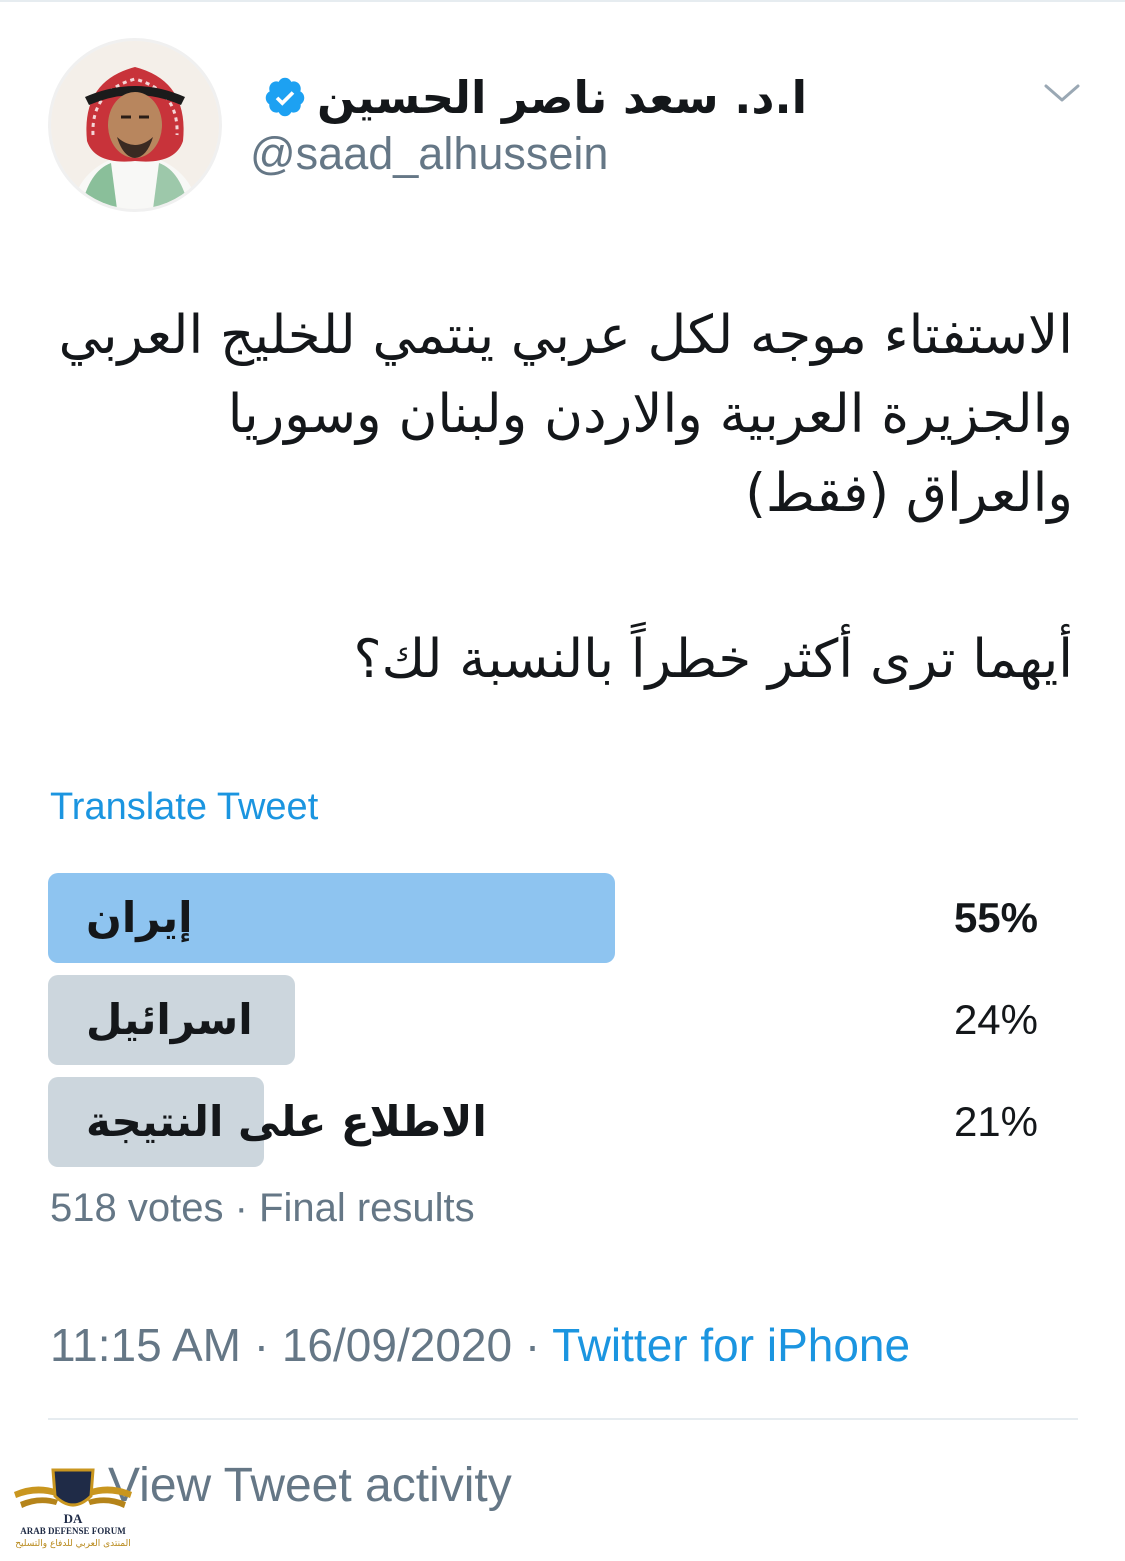  What do you see at coordinates (310, 1485) in the screenshot?
I see `view-tweet-activity-link: View Tweet activity` at bounding box center [310, 1485].